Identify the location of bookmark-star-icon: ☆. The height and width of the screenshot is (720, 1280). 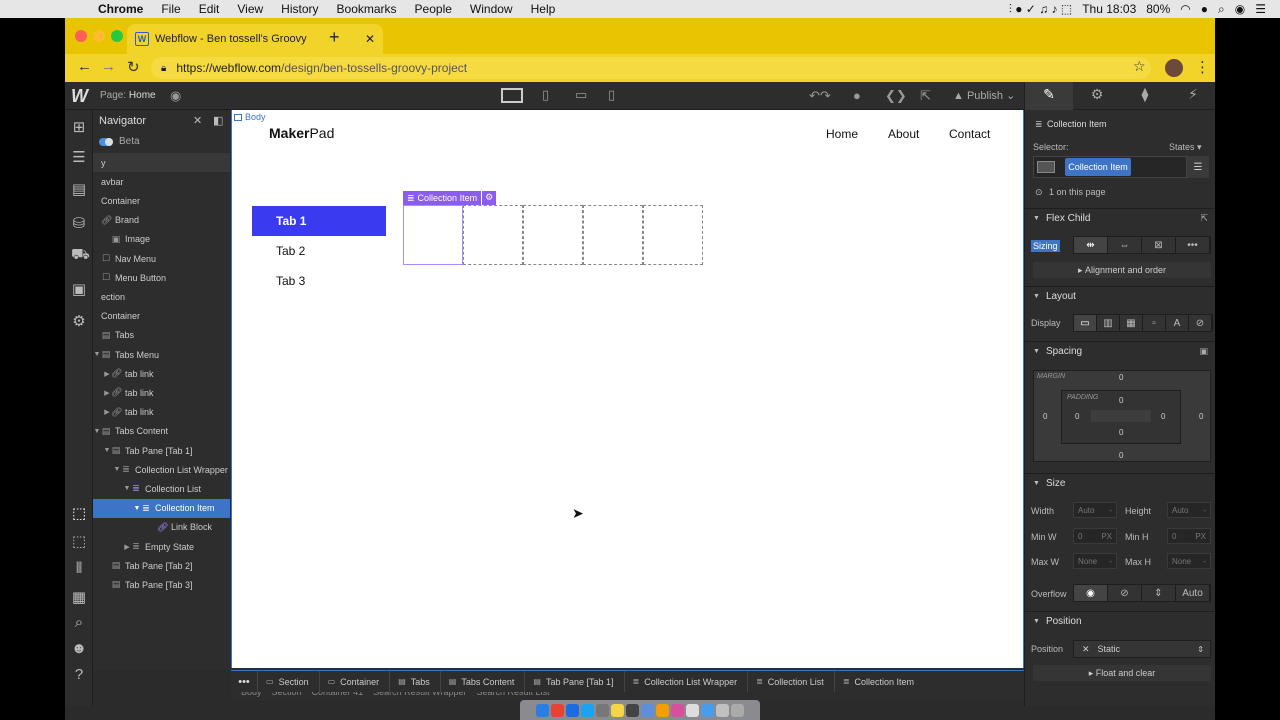
(1139, 66).